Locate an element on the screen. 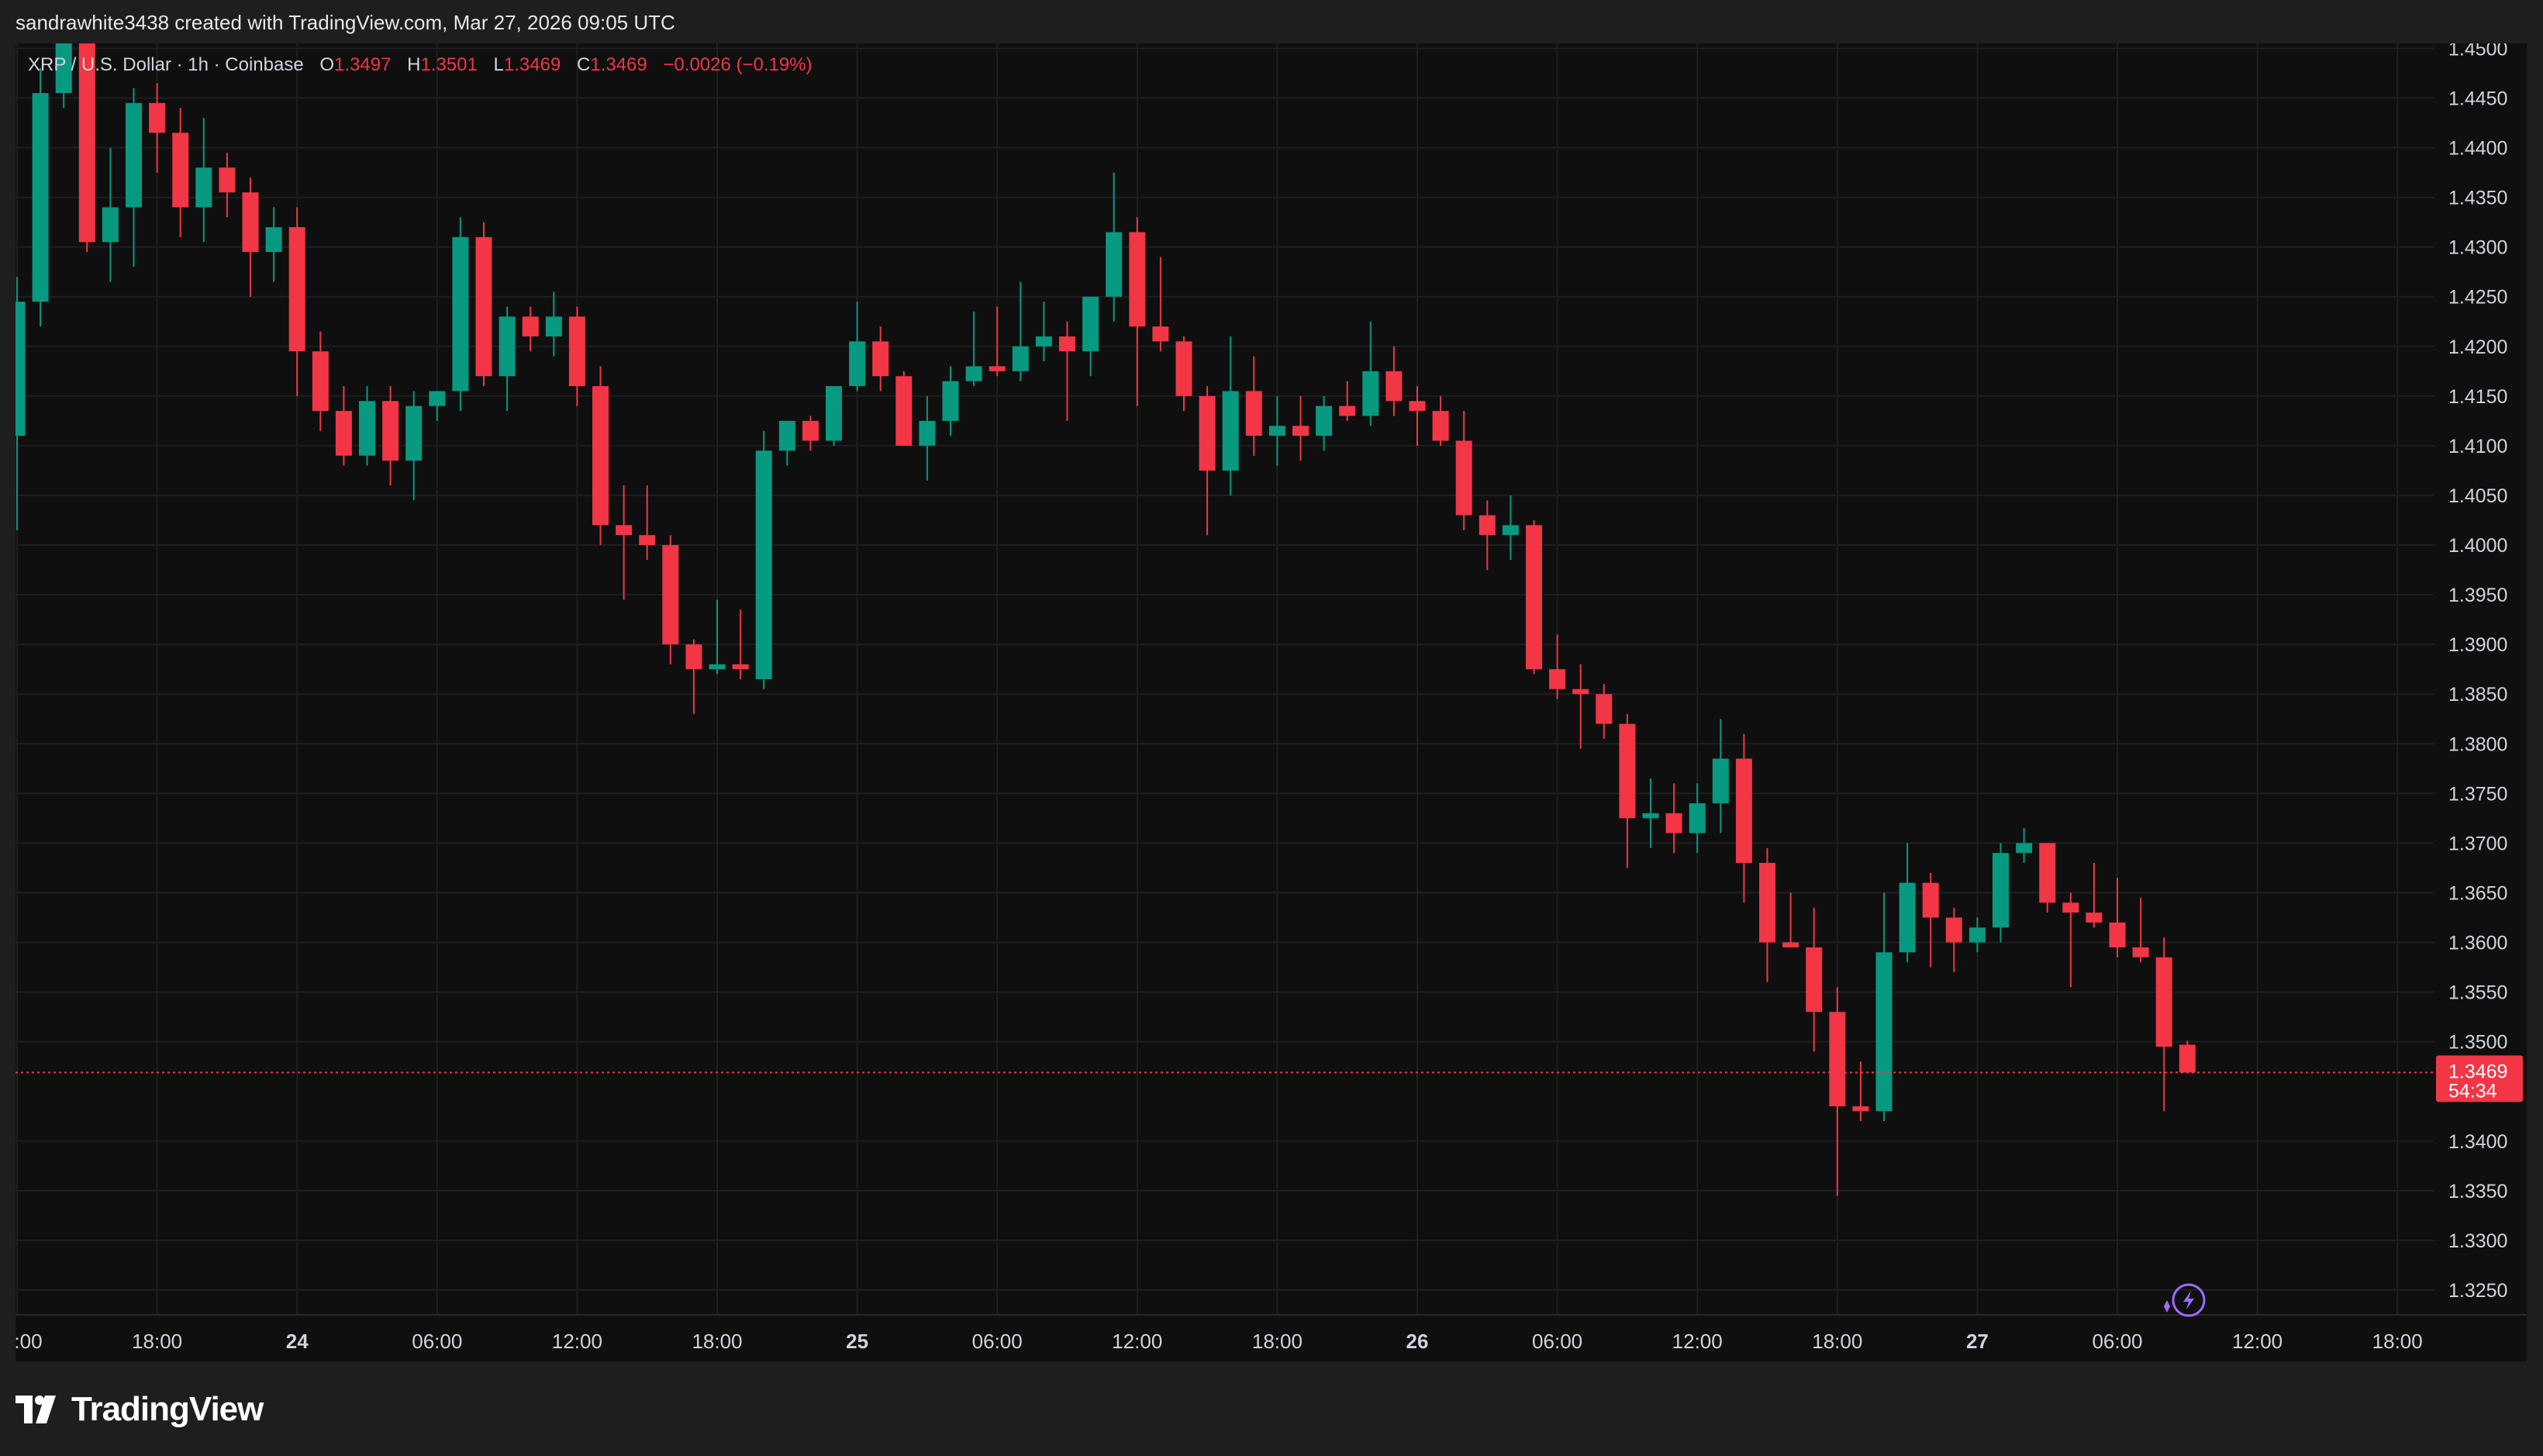 This screenshot has width=2543, height=1456. price-axis-label: 1.3750 is located at coordinates (2477, 794).